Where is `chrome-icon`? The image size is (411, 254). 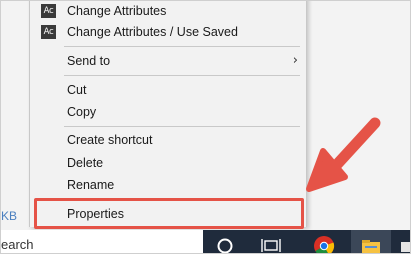 chrome-icon is located at coordinates (324, 241).